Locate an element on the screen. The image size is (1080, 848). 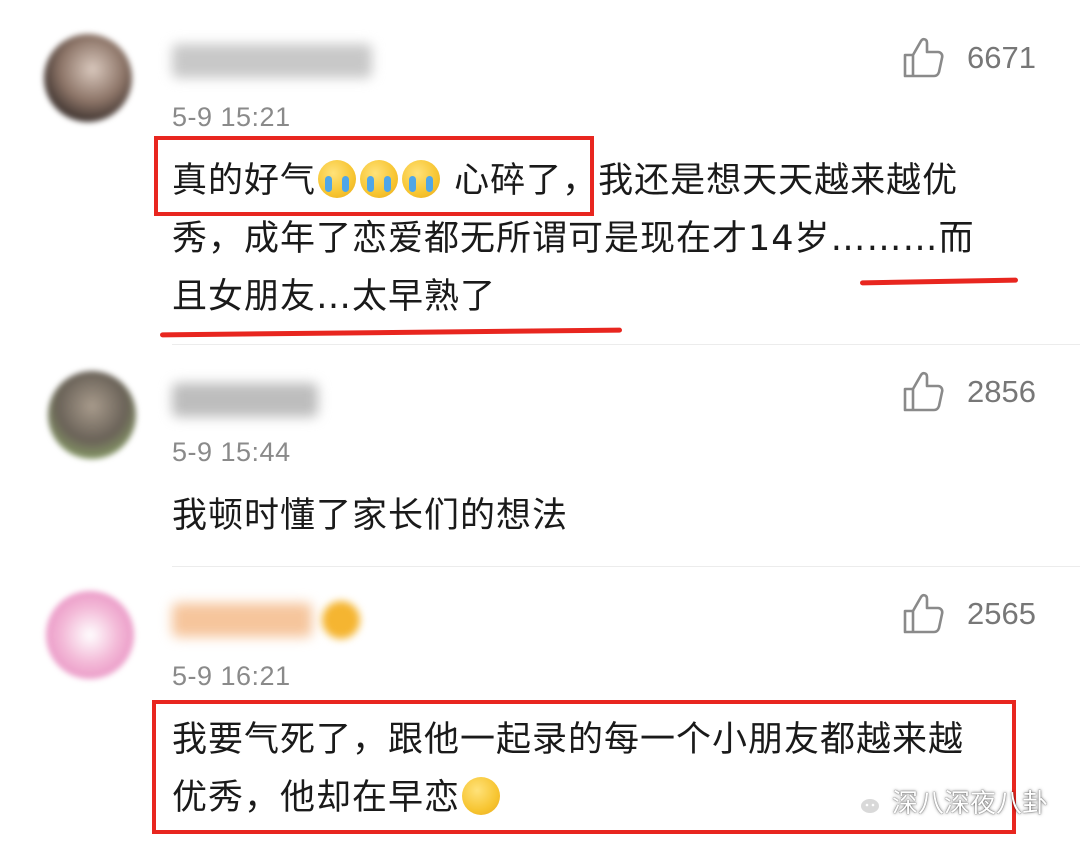
watermark: 深八深夜八卦 is located at coordinates (947, 801).